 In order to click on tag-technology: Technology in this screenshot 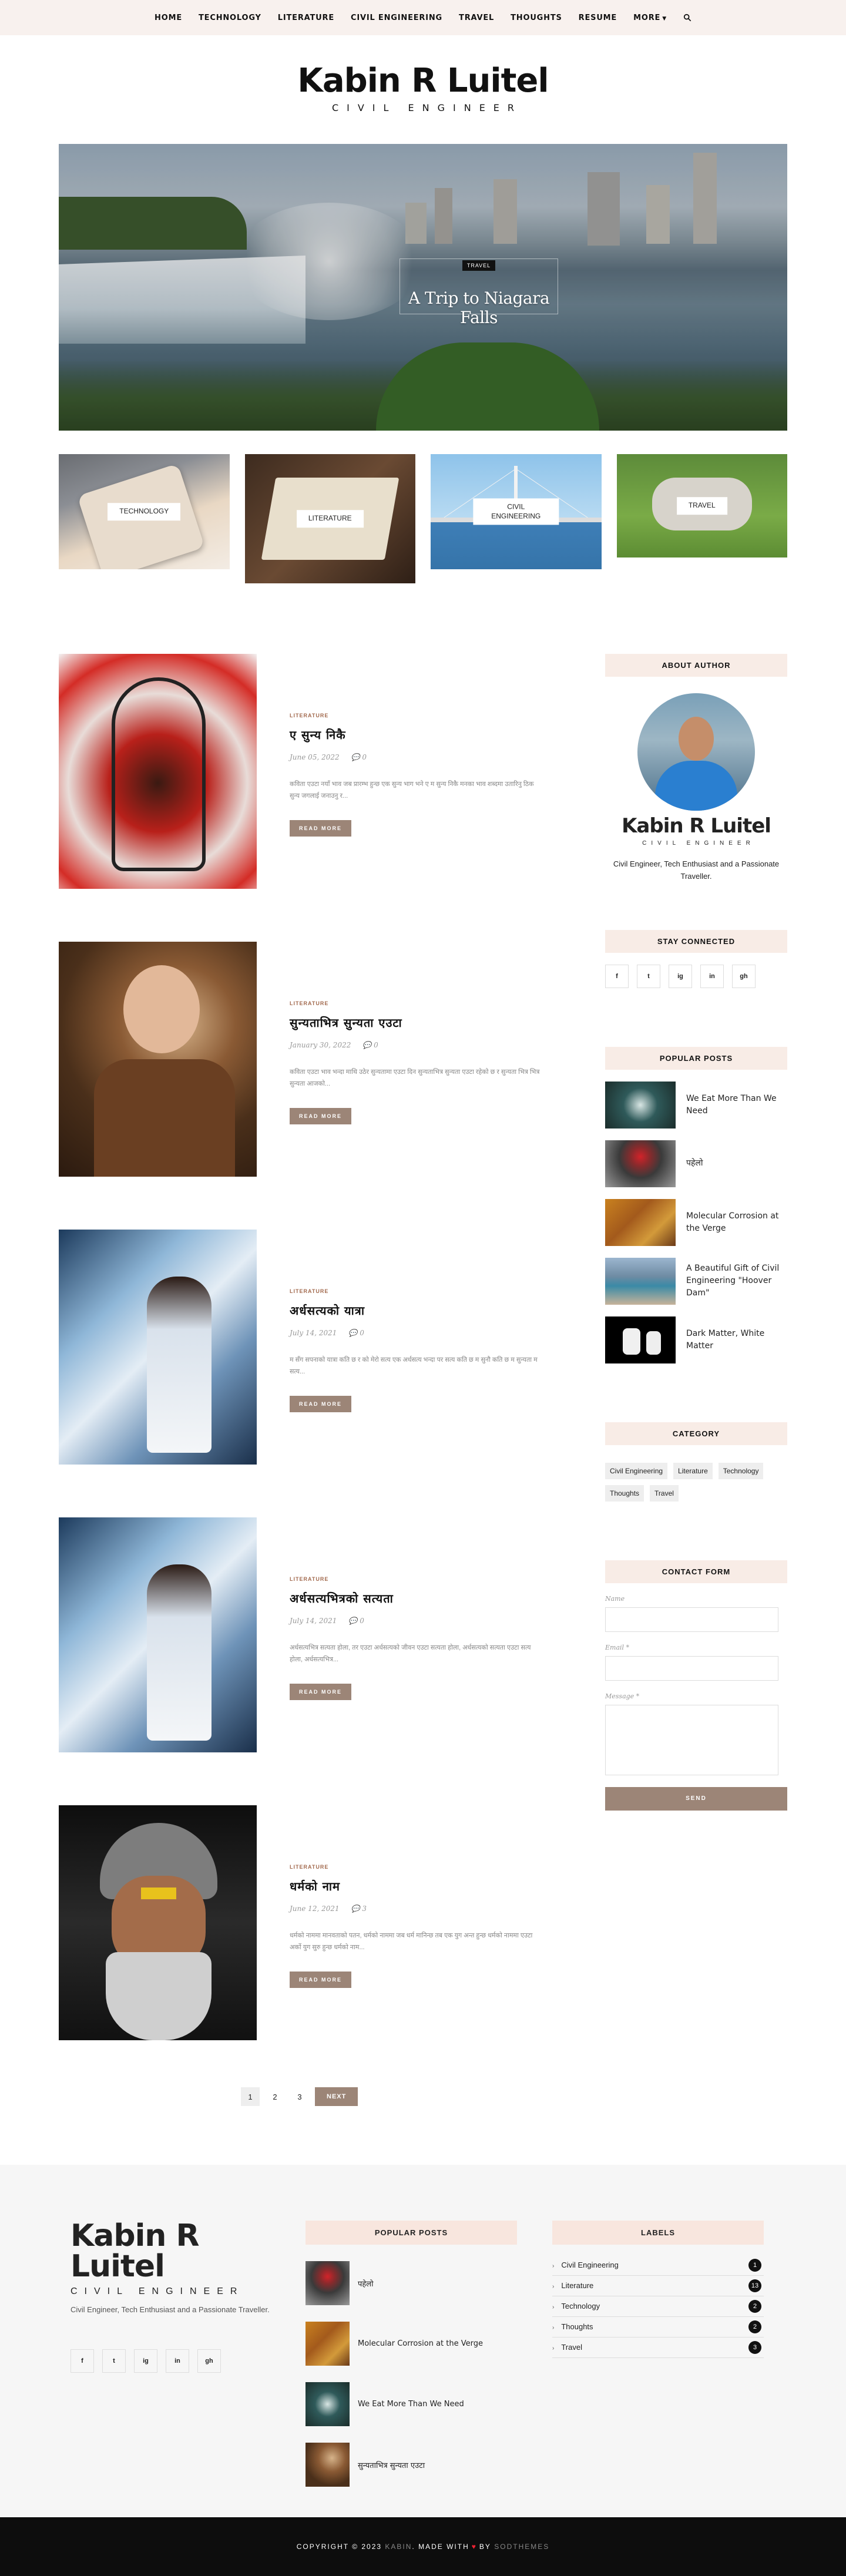, I will do `click(741, 1470)`.